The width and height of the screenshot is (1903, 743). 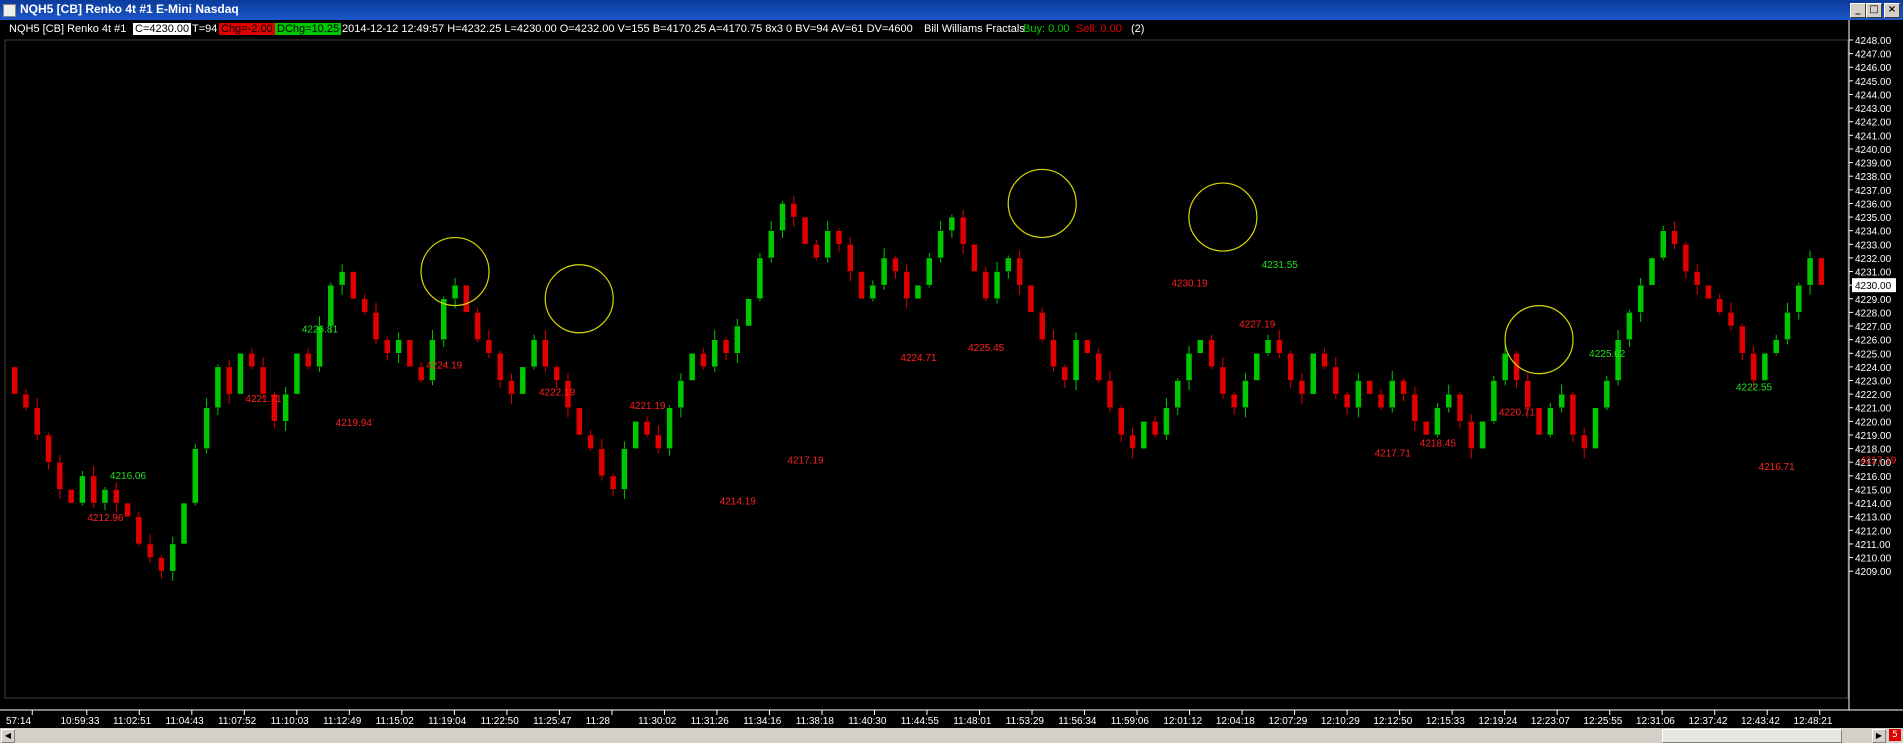 What do you see at coordinates (128, 476) in the screenshot?
I see `fractal-label: 4216.06` at bounding box center [128, 476].